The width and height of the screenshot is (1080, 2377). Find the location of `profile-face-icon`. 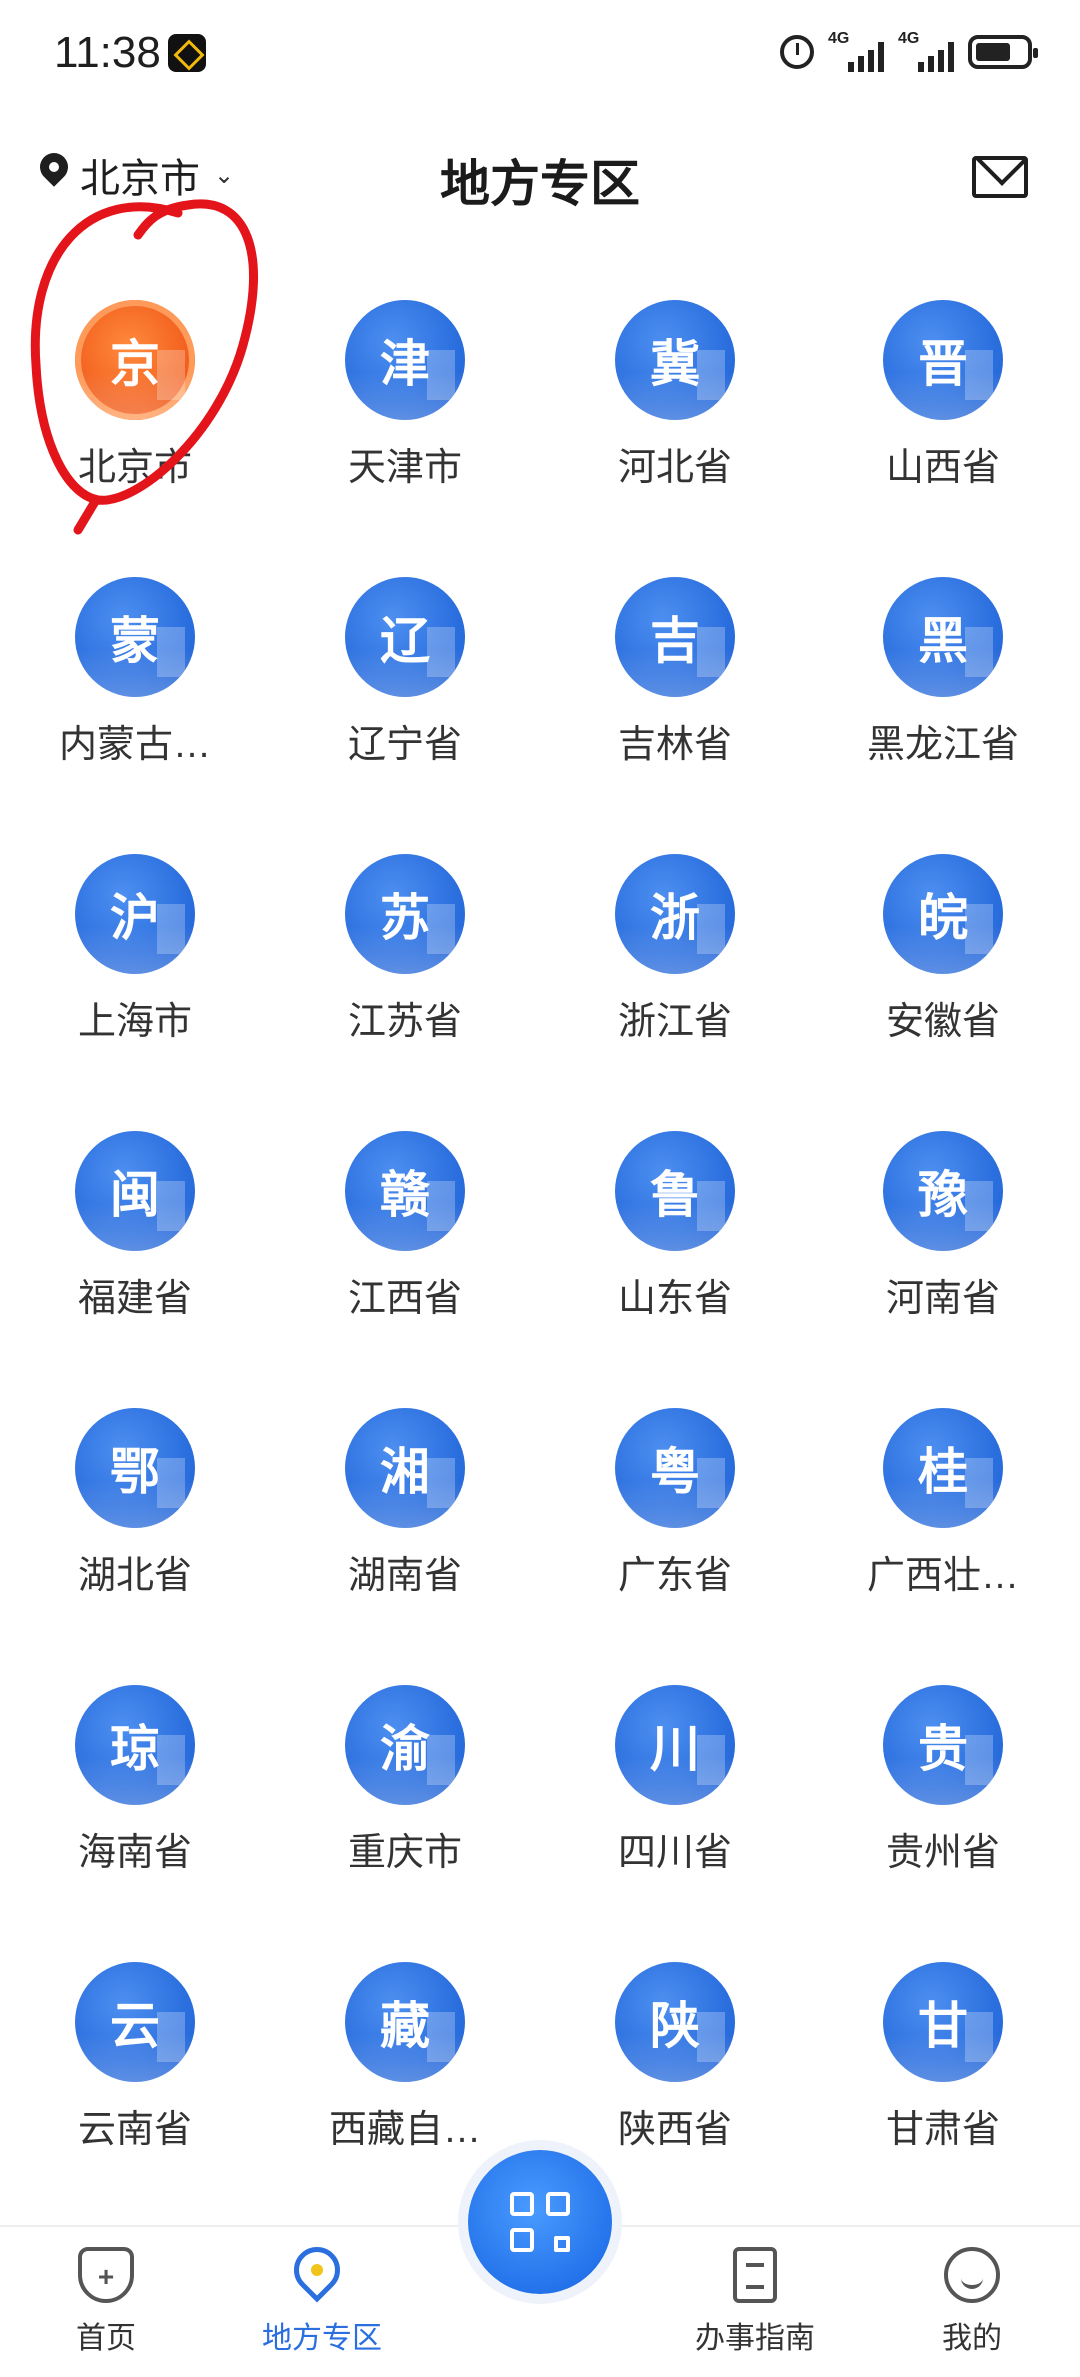

profile-face-icon is located at coordinates (972, 2275).